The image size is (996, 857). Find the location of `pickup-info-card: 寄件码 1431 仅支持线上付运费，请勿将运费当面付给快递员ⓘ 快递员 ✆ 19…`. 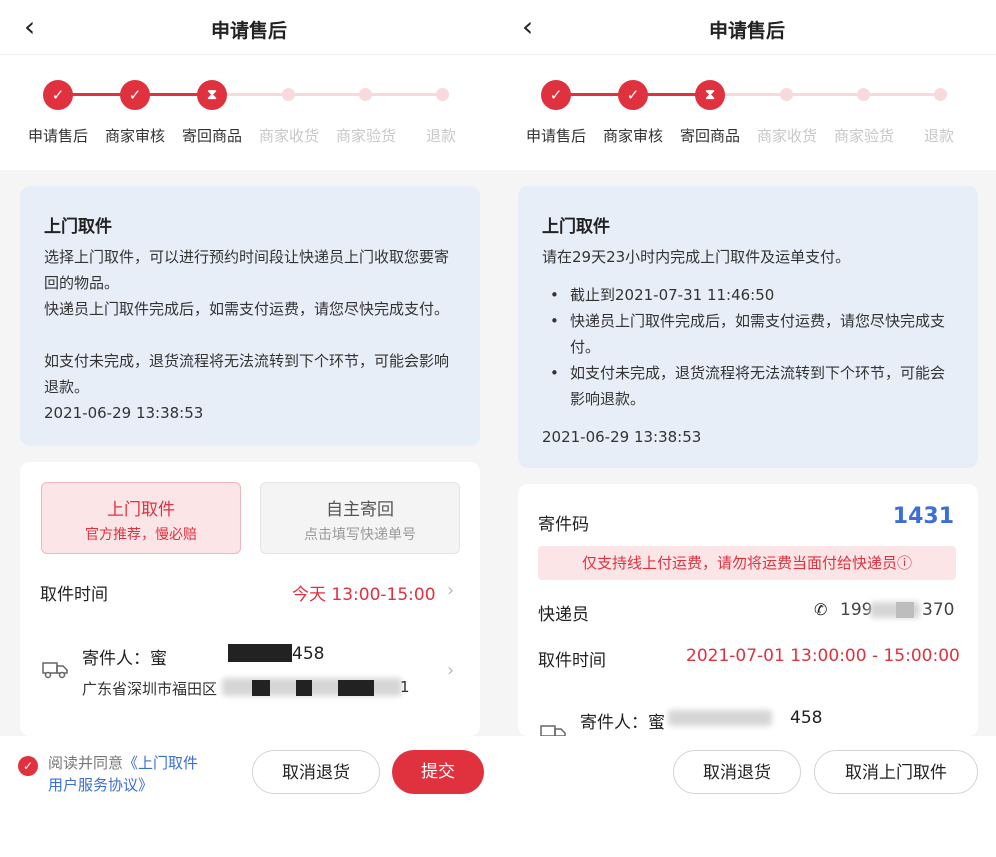

pickup-info-card: 寄件码 1431 仅支持线上付运费，请勿将运费当面付给快递员ⓘ 快递员 ✆ 19… is located at coordinates (748, 610).